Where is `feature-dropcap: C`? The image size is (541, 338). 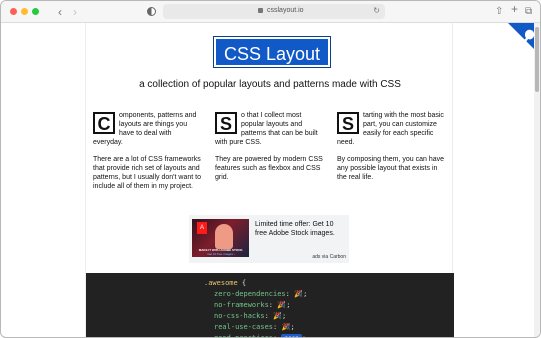 feature-dropcap: C is located at coordinates (104, 123).